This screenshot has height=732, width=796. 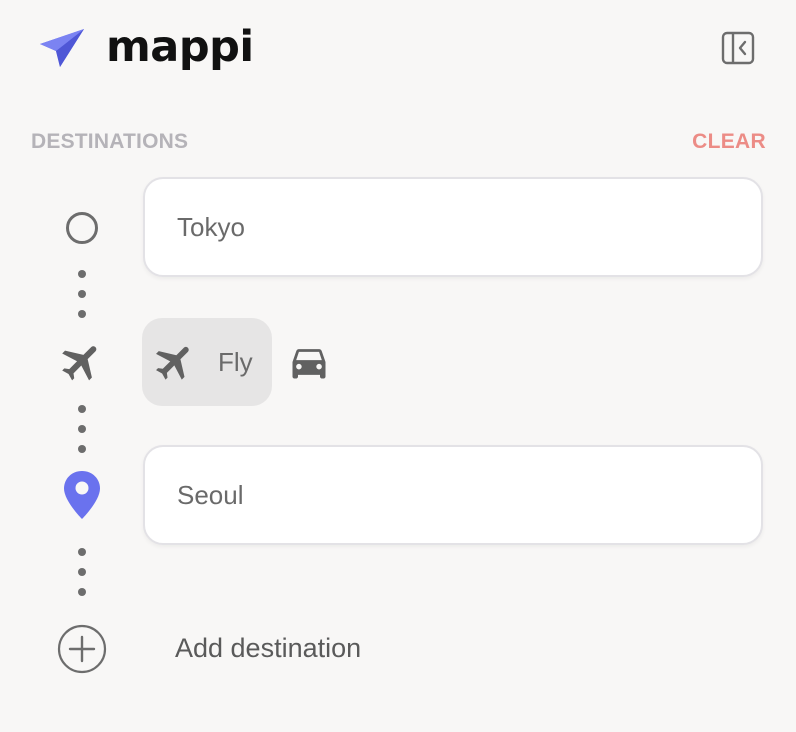 What do you see at coordinates (82, 495) in the screenshot?
I see `map-pin-icon` at bounding box center [82, 495].